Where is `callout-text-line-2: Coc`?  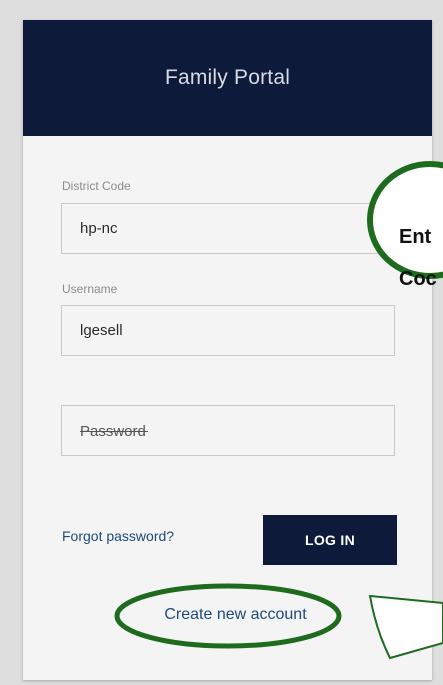
callout-text-line-2: Coc is located at coordinates (418, 279).